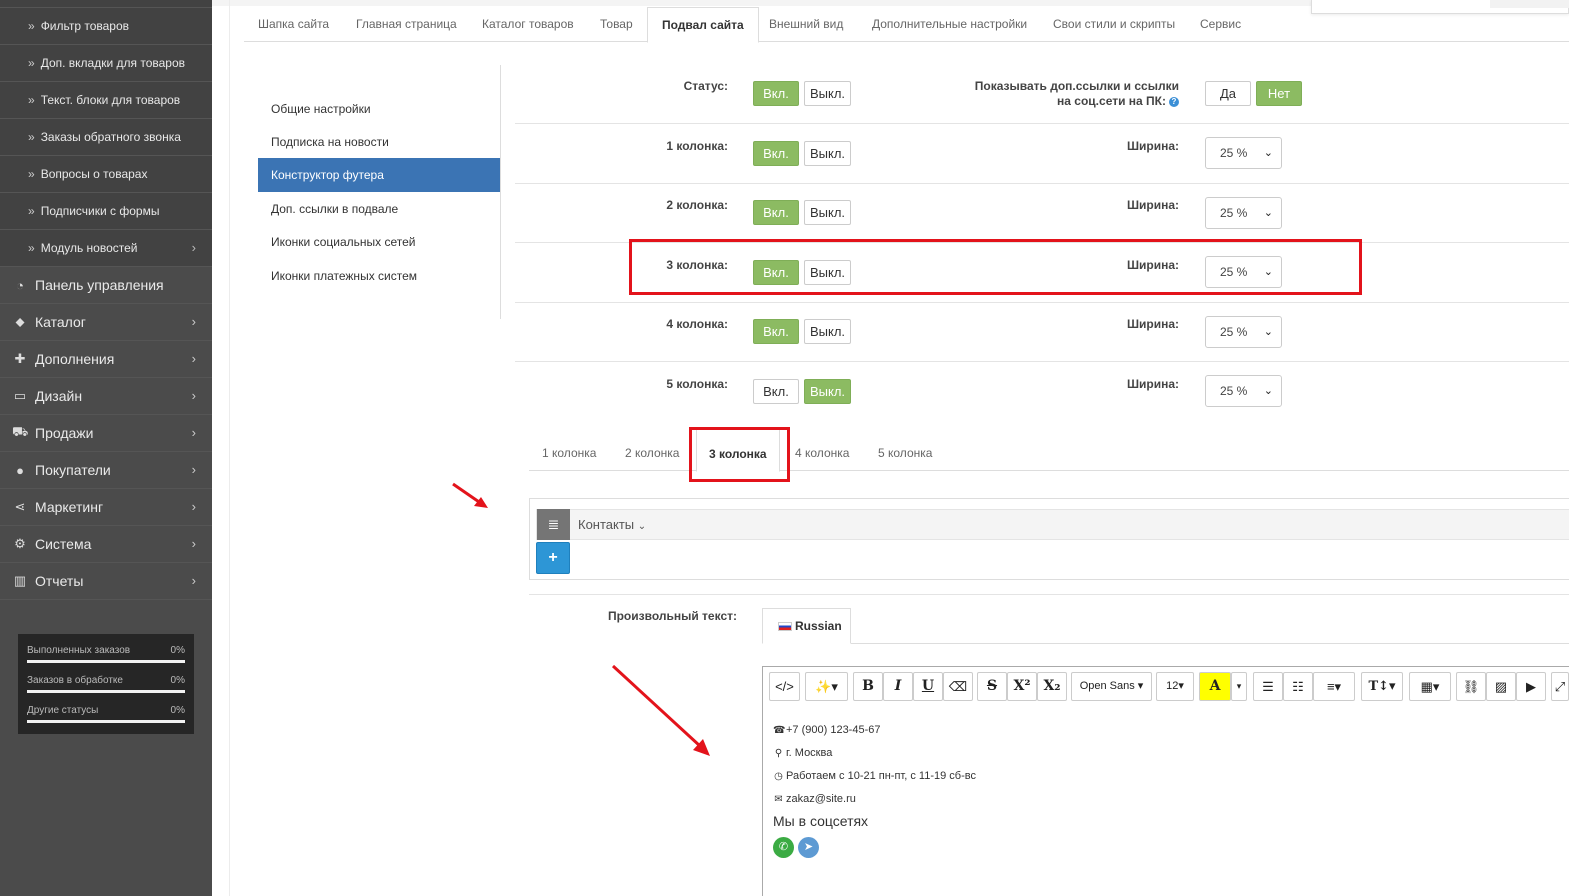  What do you see at coordinates (1052, 524) in the screenshot?
I see `block-contacts: ≣ Контакты ⌄` at bounding box center [1052, 524].